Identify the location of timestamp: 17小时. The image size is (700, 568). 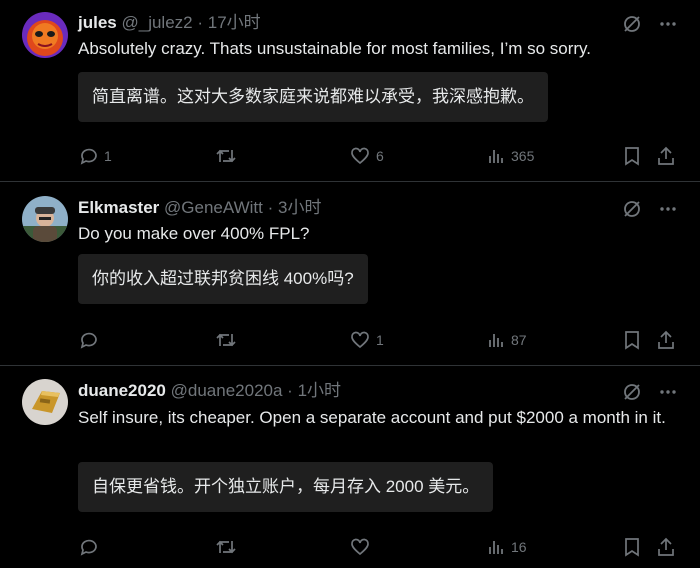
(234, 22).